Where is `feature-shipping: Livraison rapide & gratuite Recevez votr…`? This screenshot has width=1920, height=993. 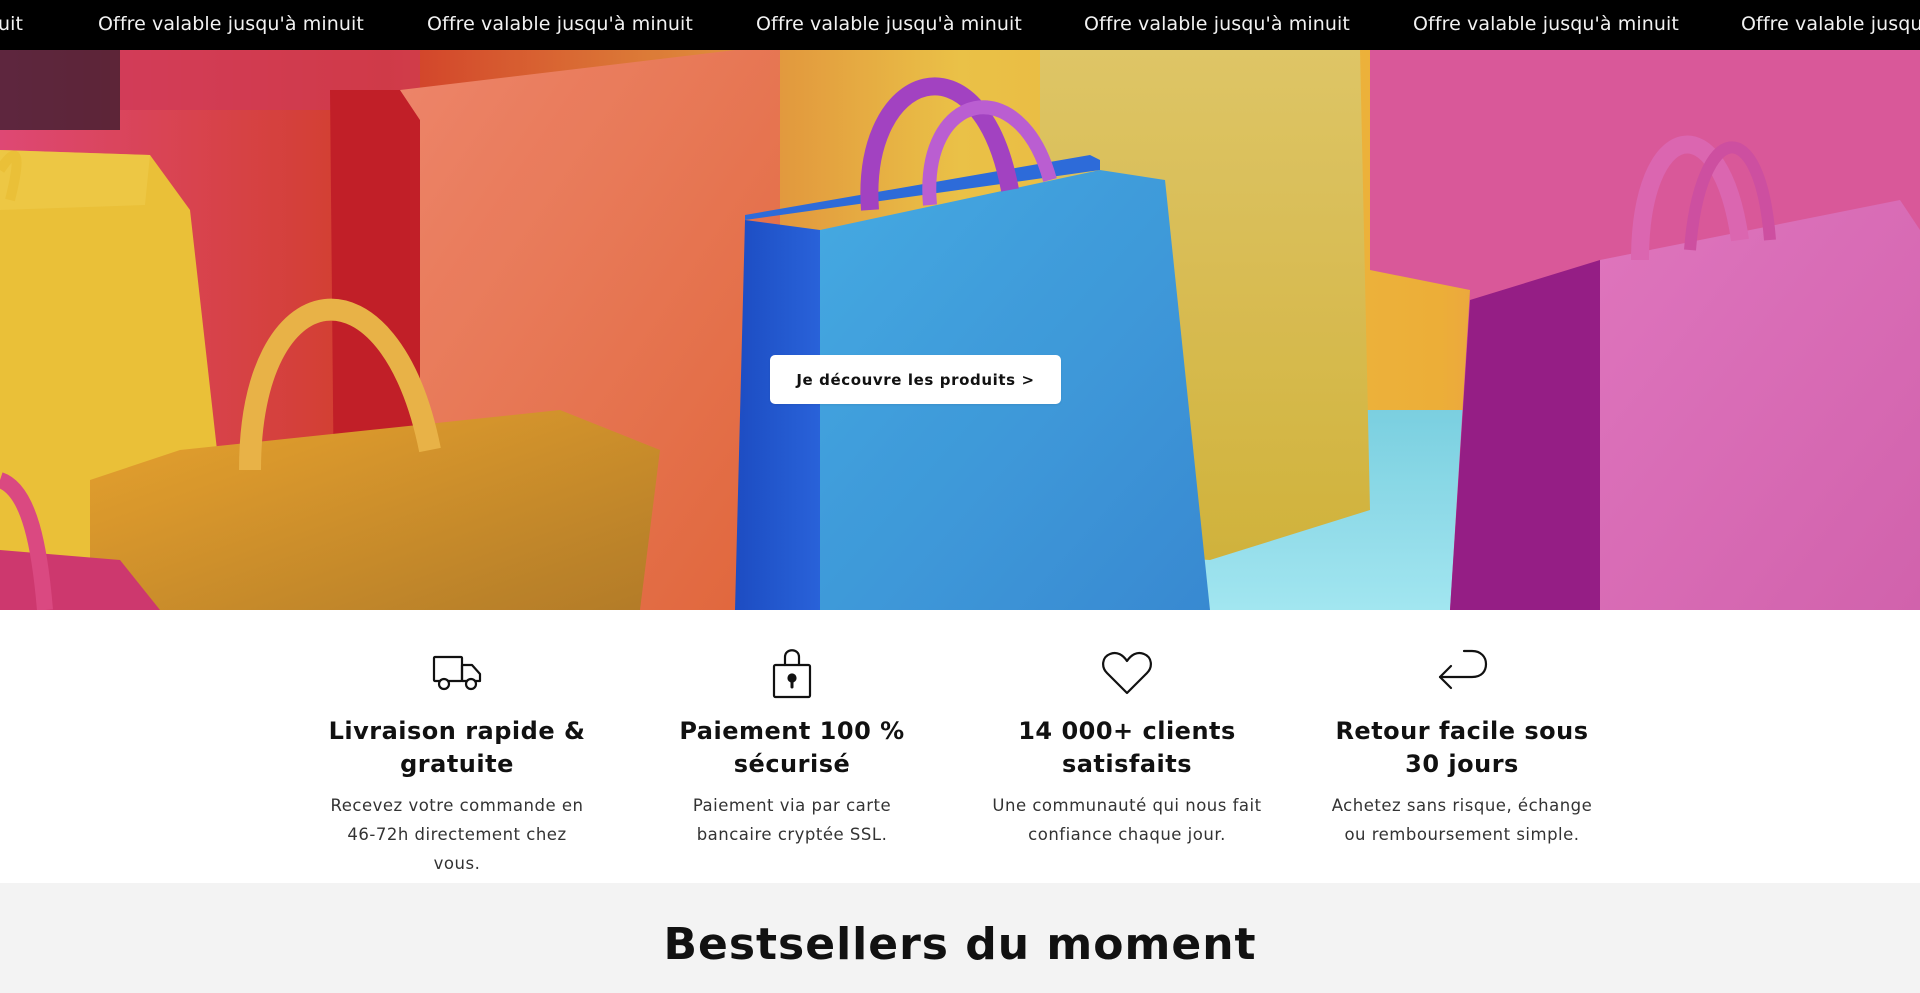 feature-shipping: Livraison rapide & gratuite Recevez votr… is located at coordinates (457, 761).